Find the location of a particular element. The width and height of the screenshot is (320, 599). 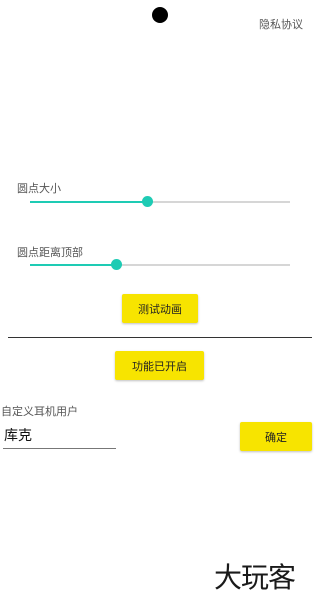

dot-size-label: 圆点大小 is located at coordinates (39, 188).